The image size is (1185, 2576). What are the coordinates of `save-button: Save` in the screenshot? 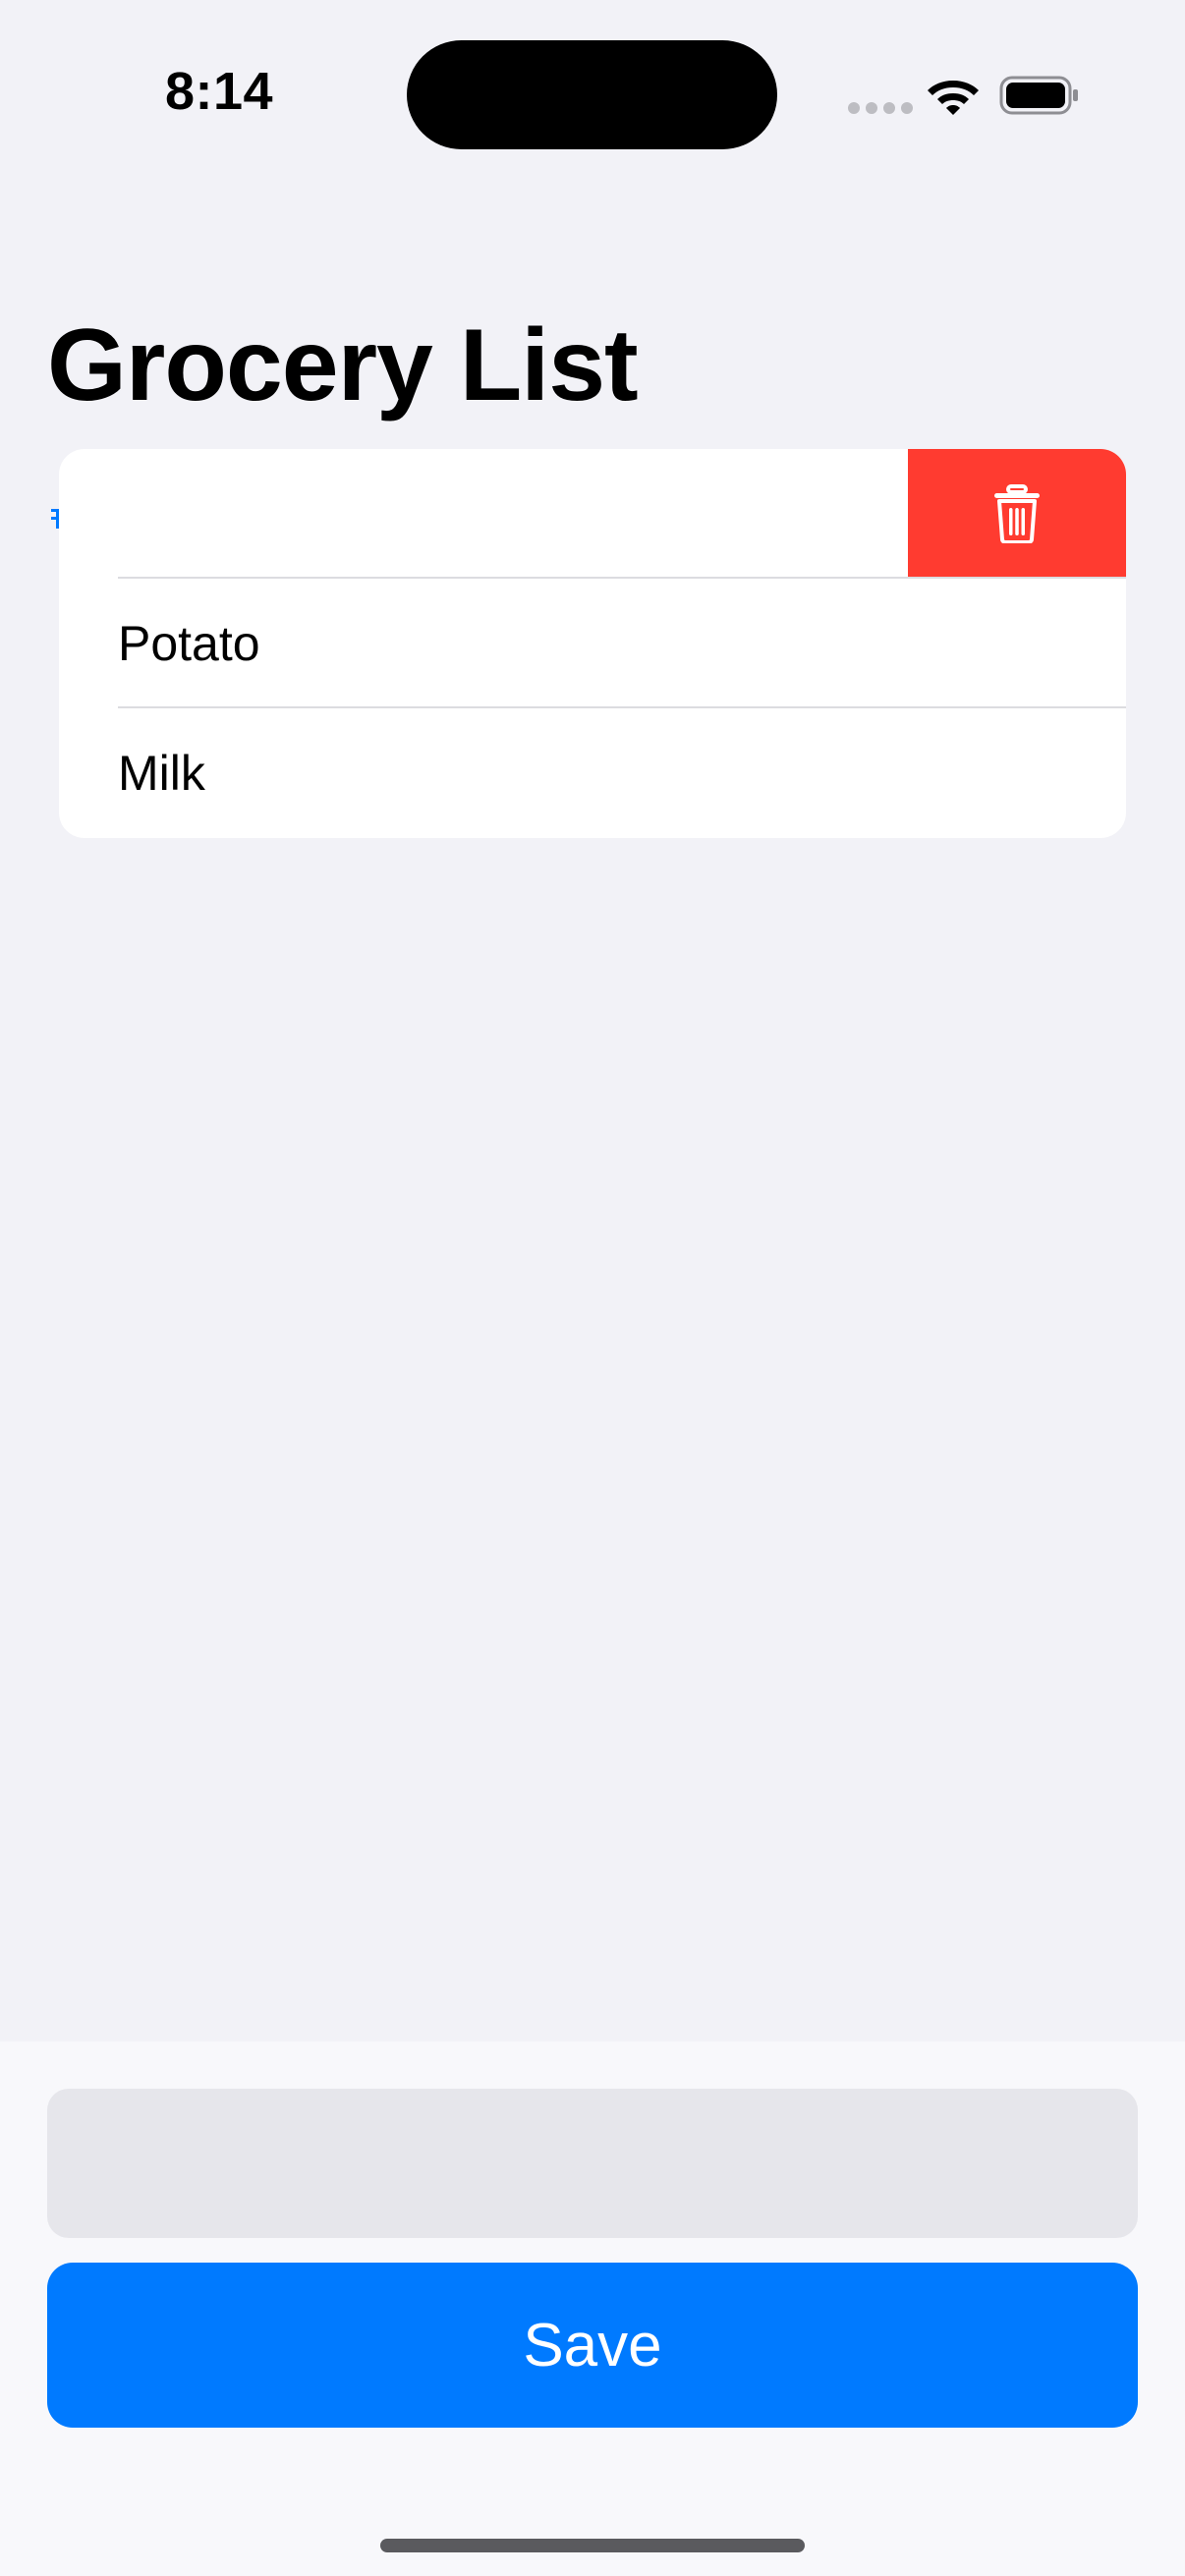 It's located at (592, 2345).